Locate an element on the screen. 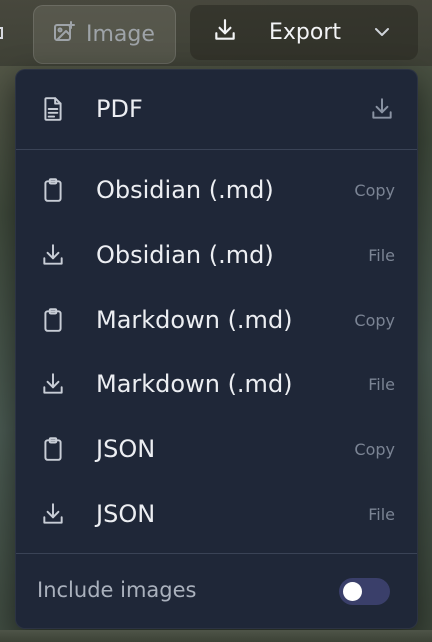 The width and height of the screenshot is (432, 642). menu-item-pdf: PDF is located at coordinates (216, 109).